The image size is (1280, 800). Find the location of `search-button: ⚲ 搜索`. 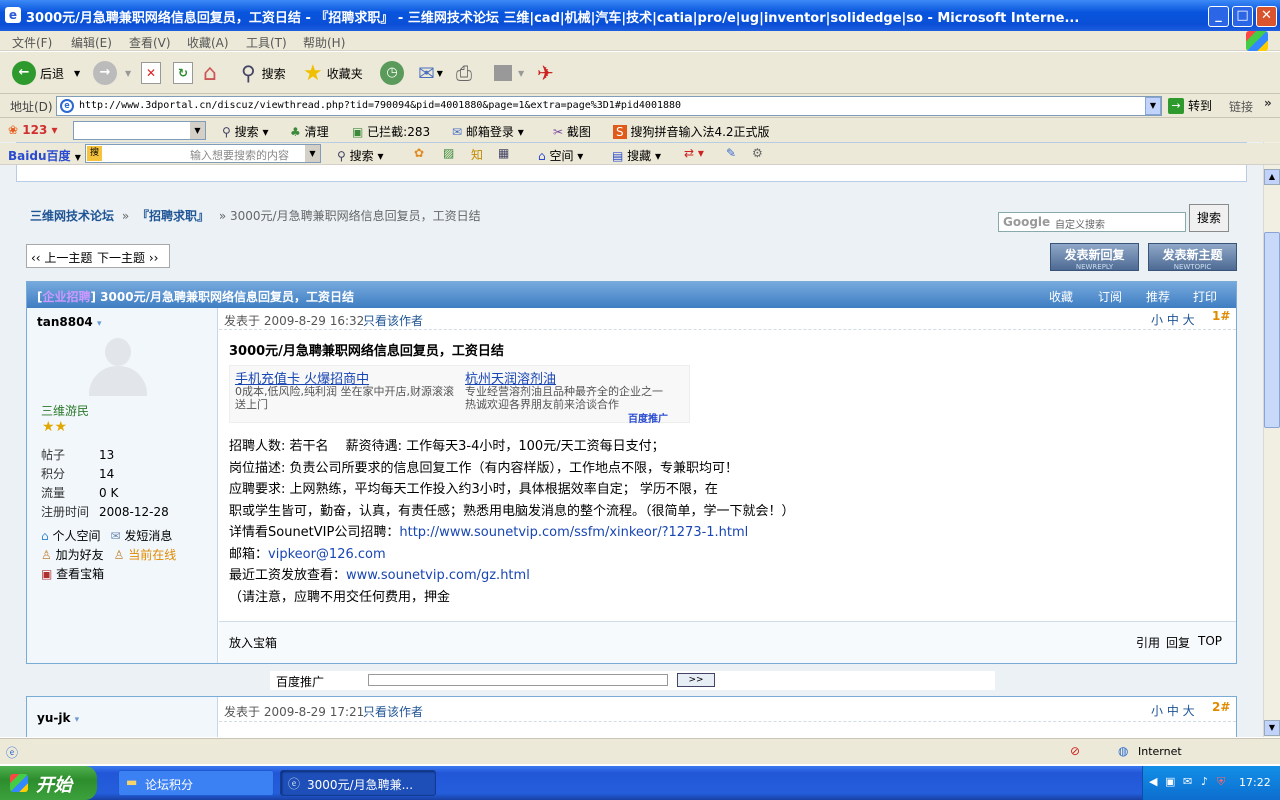

search-button: ⚲ 搜索 is located at coordinates (263, 73).